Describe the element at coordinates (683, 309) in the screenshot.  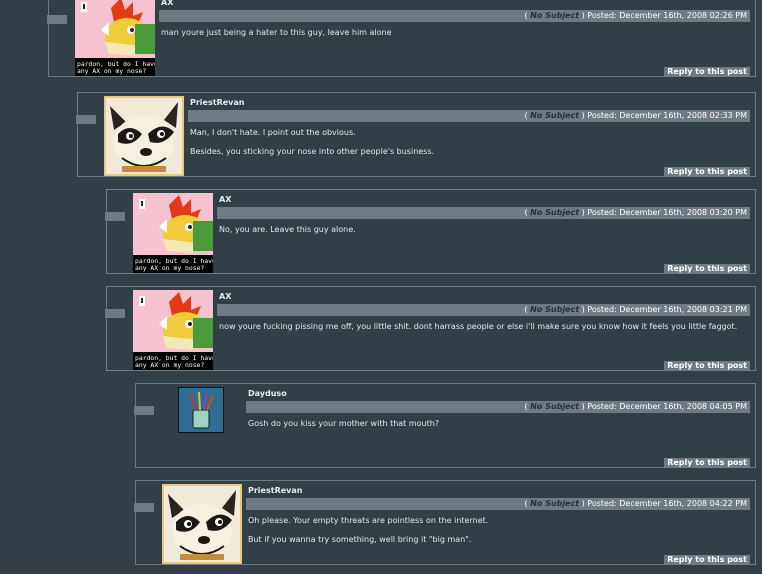
I see `post-date: December 16th, 2008 03:21 PM` at that location.